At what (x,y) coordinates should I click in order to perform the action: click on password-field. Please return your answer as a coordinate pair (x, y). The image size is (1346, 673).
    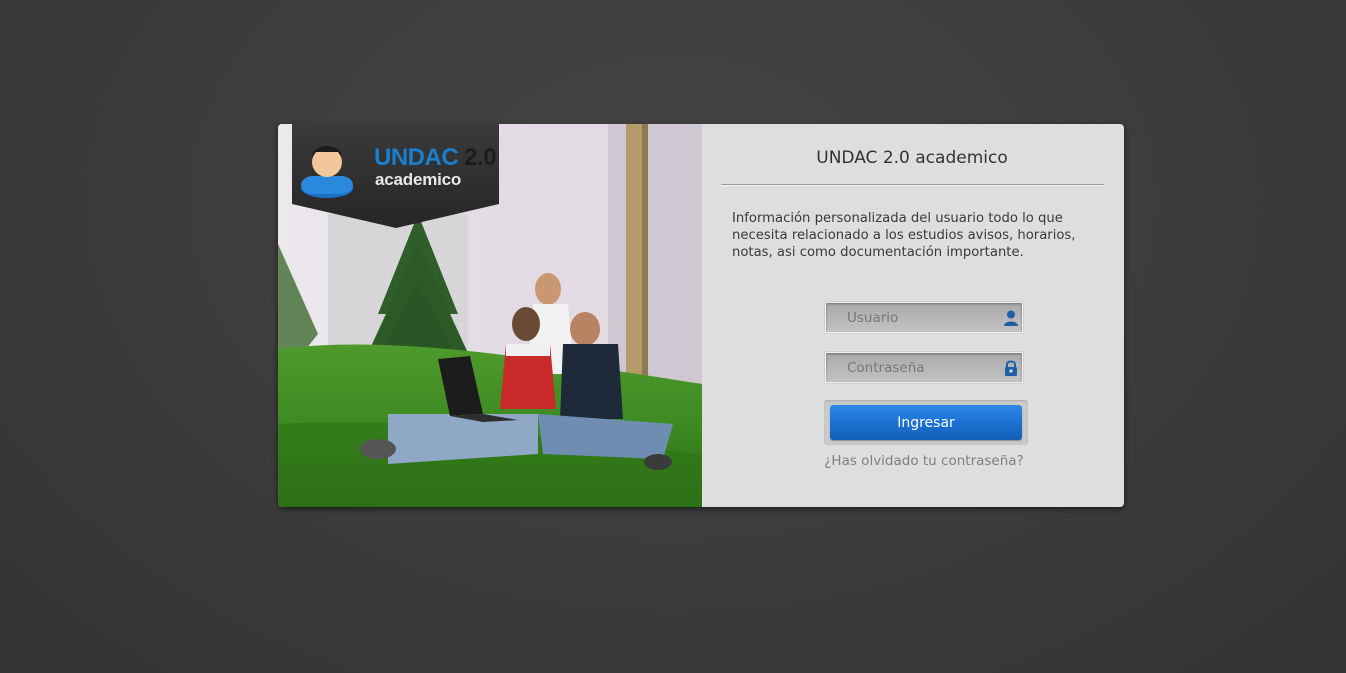
    Looking at the image, I should click on (924, 367).